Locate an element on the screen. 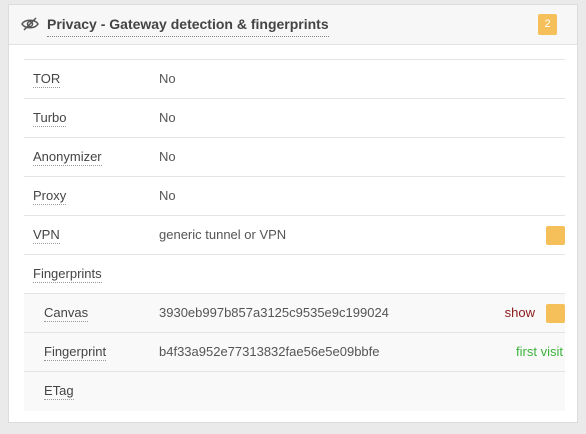  first-visit-status: first visit is located at coordinates (539, 351).